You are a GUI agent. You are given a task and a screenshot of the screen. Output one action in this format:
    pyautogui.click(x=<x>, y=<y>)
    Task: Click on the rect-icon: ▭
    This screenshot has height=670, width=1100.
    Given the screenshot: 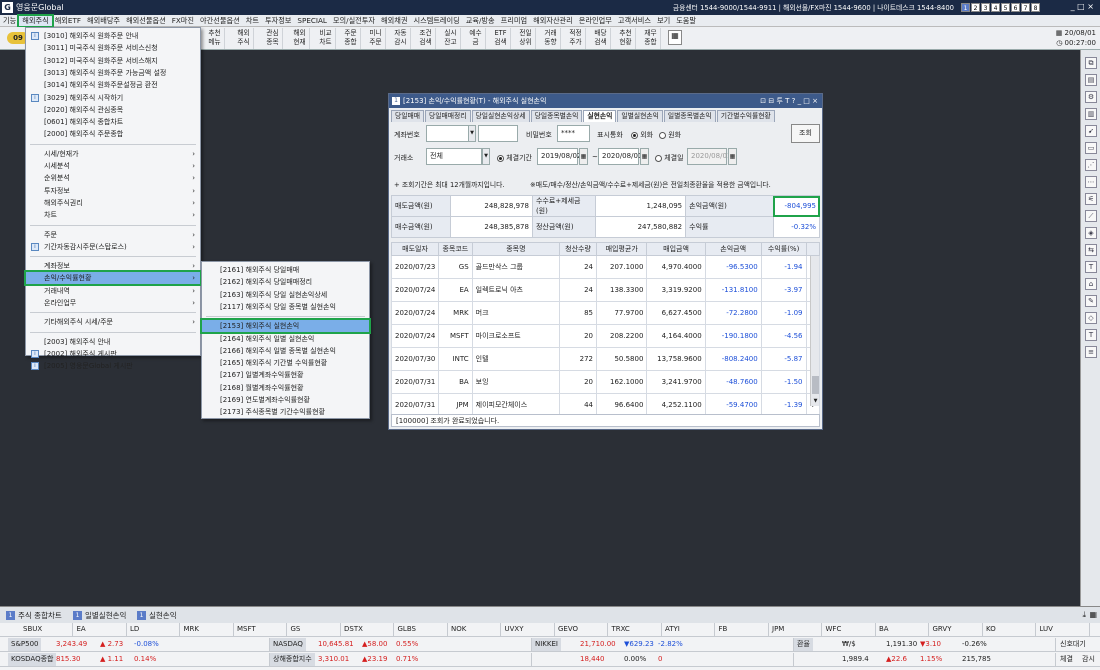 What is the action you would take?
    pyautogui.click(x=1091, y=148)
    